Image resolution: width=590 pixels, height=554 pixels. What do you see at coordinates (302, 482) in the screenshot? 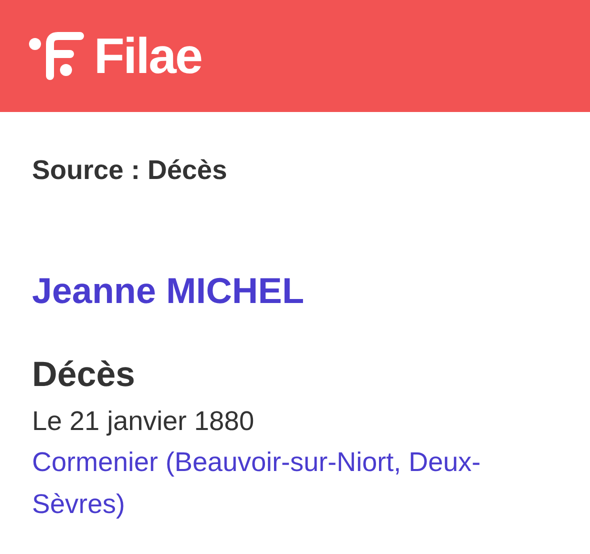
I see `event-place-link: Cormenier (Beauvoir-sur-Niort, Deux-Sèvres)` at bounding box center [302, 482].